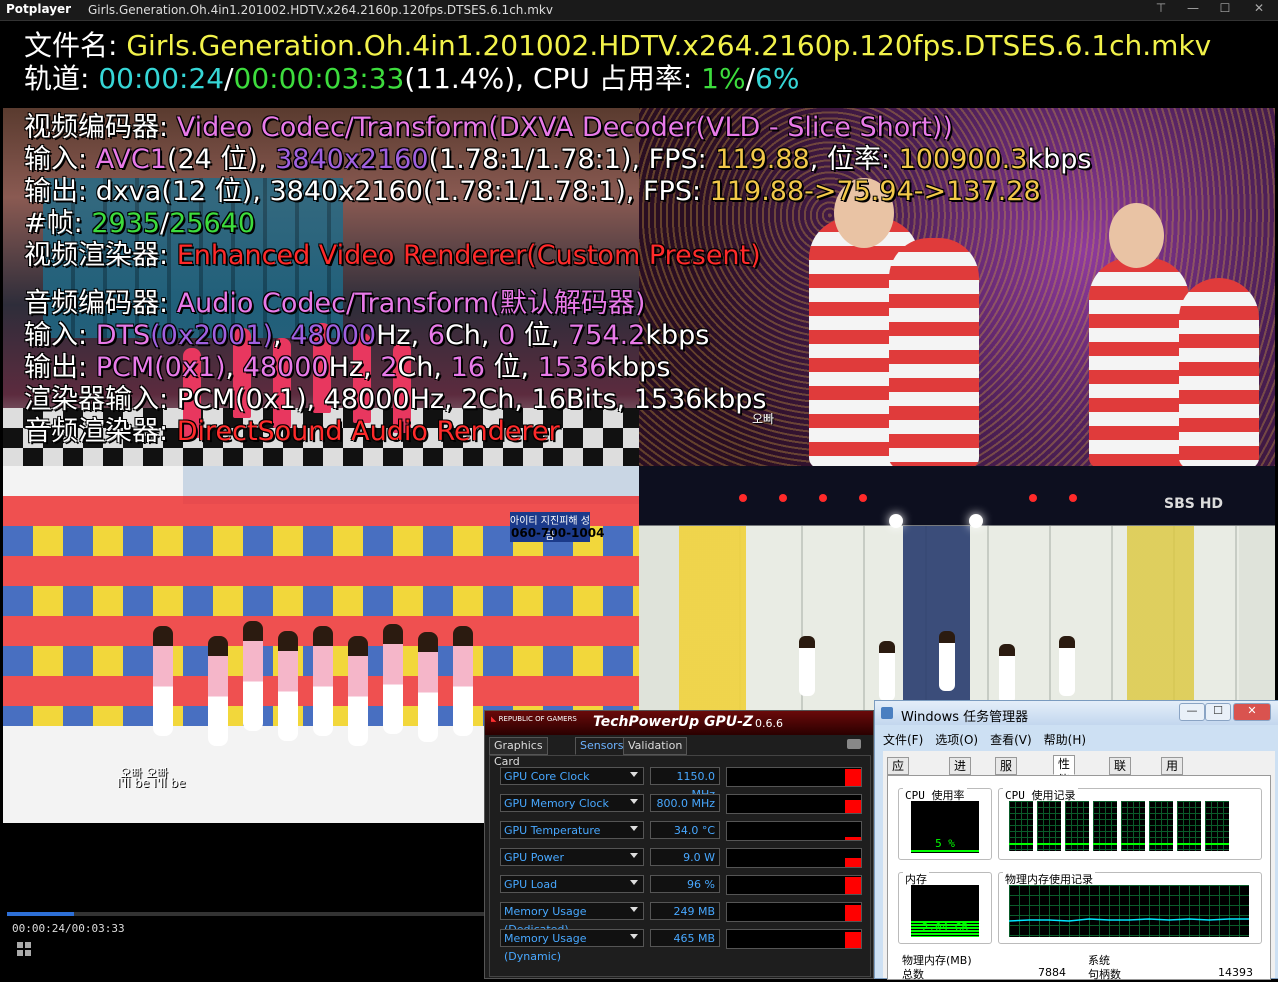  I want to click on osd-aout-sep: ,, so click(234, 367).